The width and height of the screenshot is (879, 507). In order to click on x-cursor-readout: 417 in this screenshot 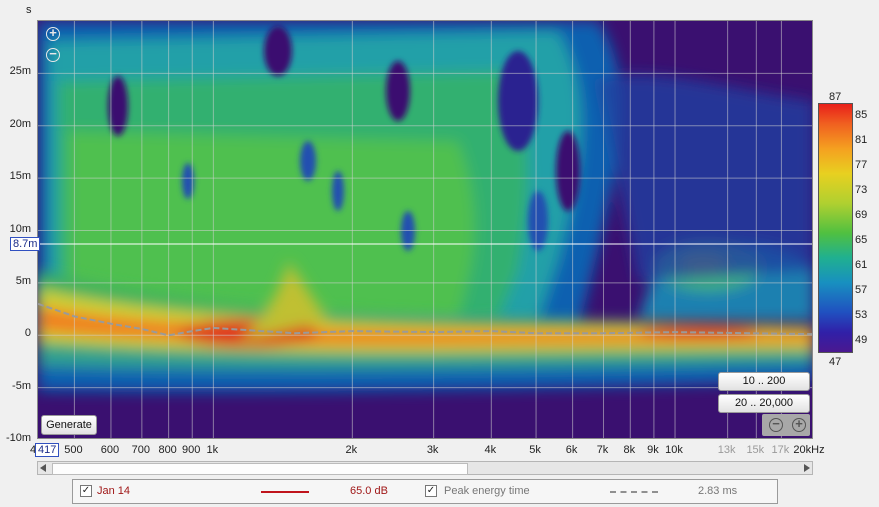, I will do `click(47, 450)`.